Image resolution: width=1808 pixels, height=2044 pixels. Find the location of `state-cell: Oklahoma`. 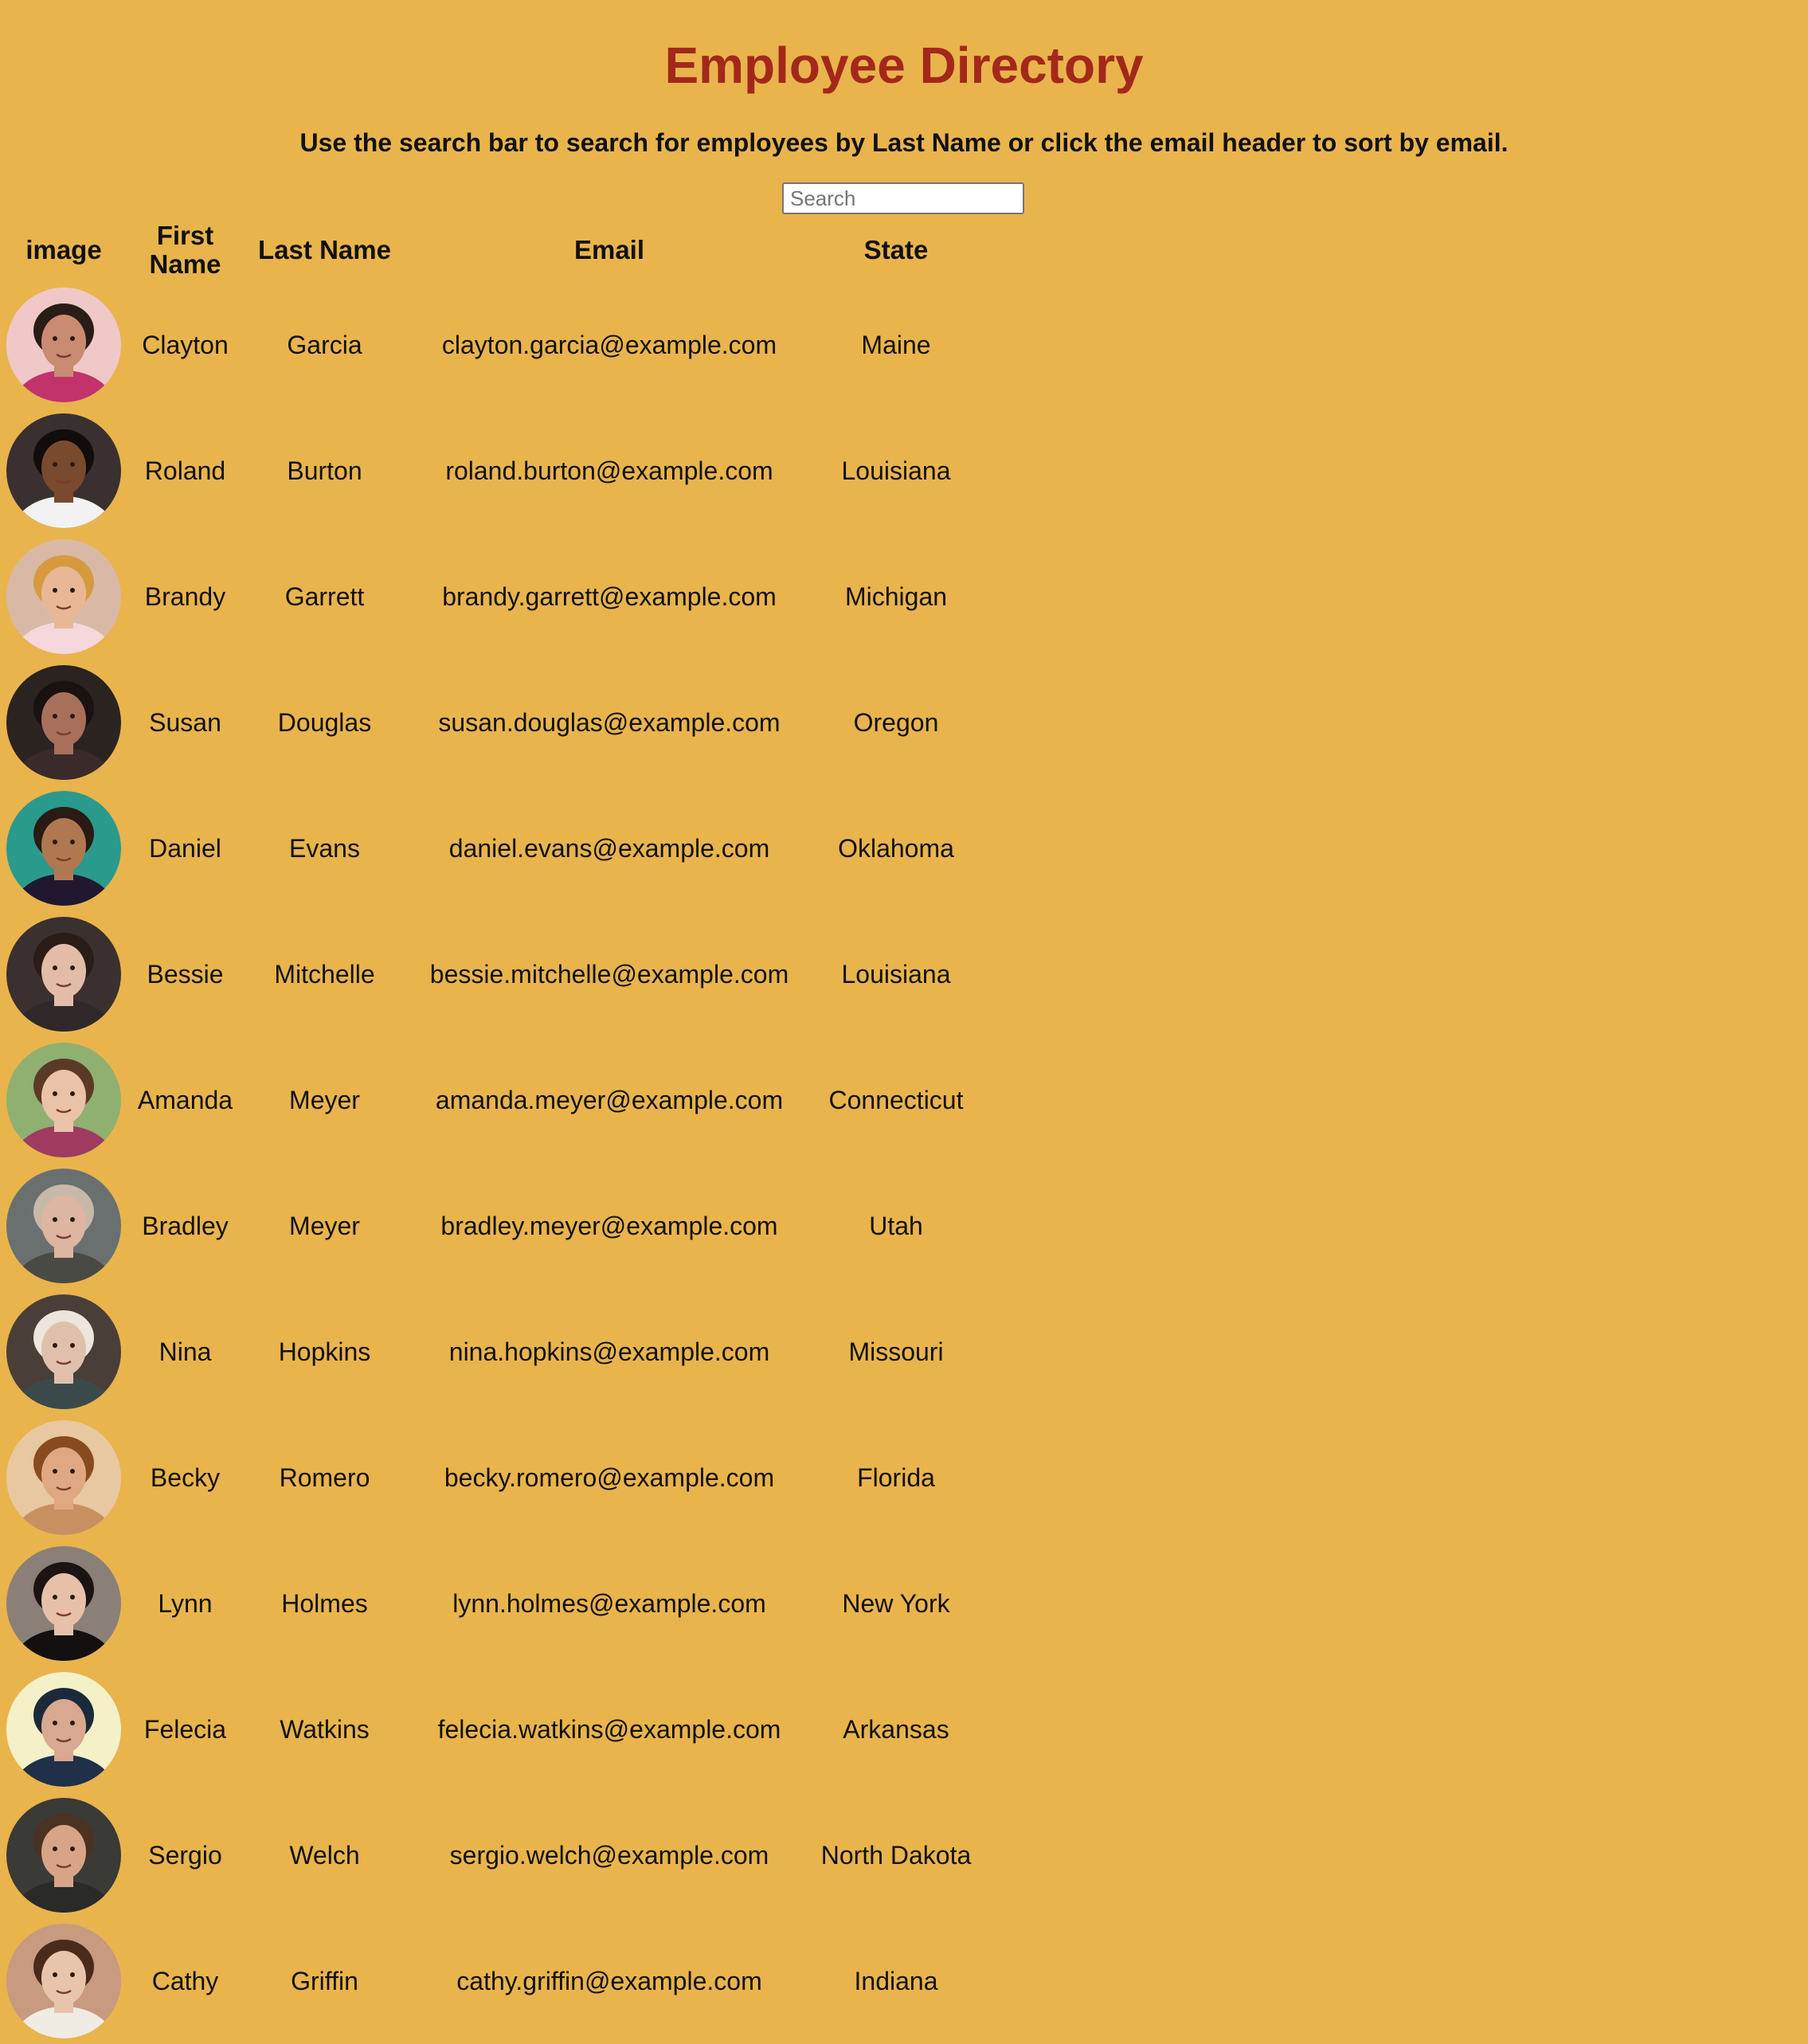

state-cell: Oklahoma is located at coordinates (896, 848).